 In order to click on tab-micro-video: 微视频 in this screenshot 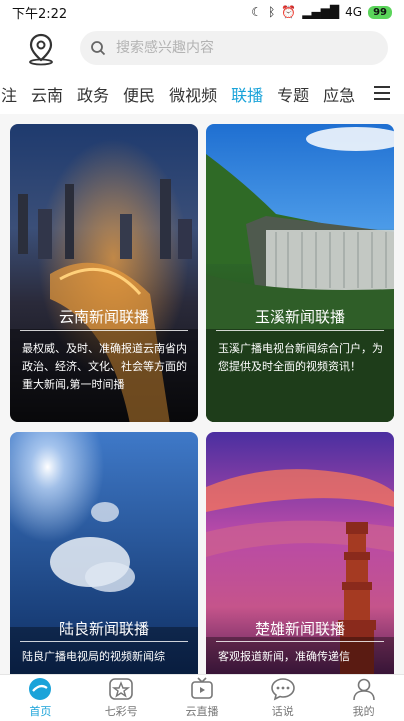, I will do `click(193, 94)`.